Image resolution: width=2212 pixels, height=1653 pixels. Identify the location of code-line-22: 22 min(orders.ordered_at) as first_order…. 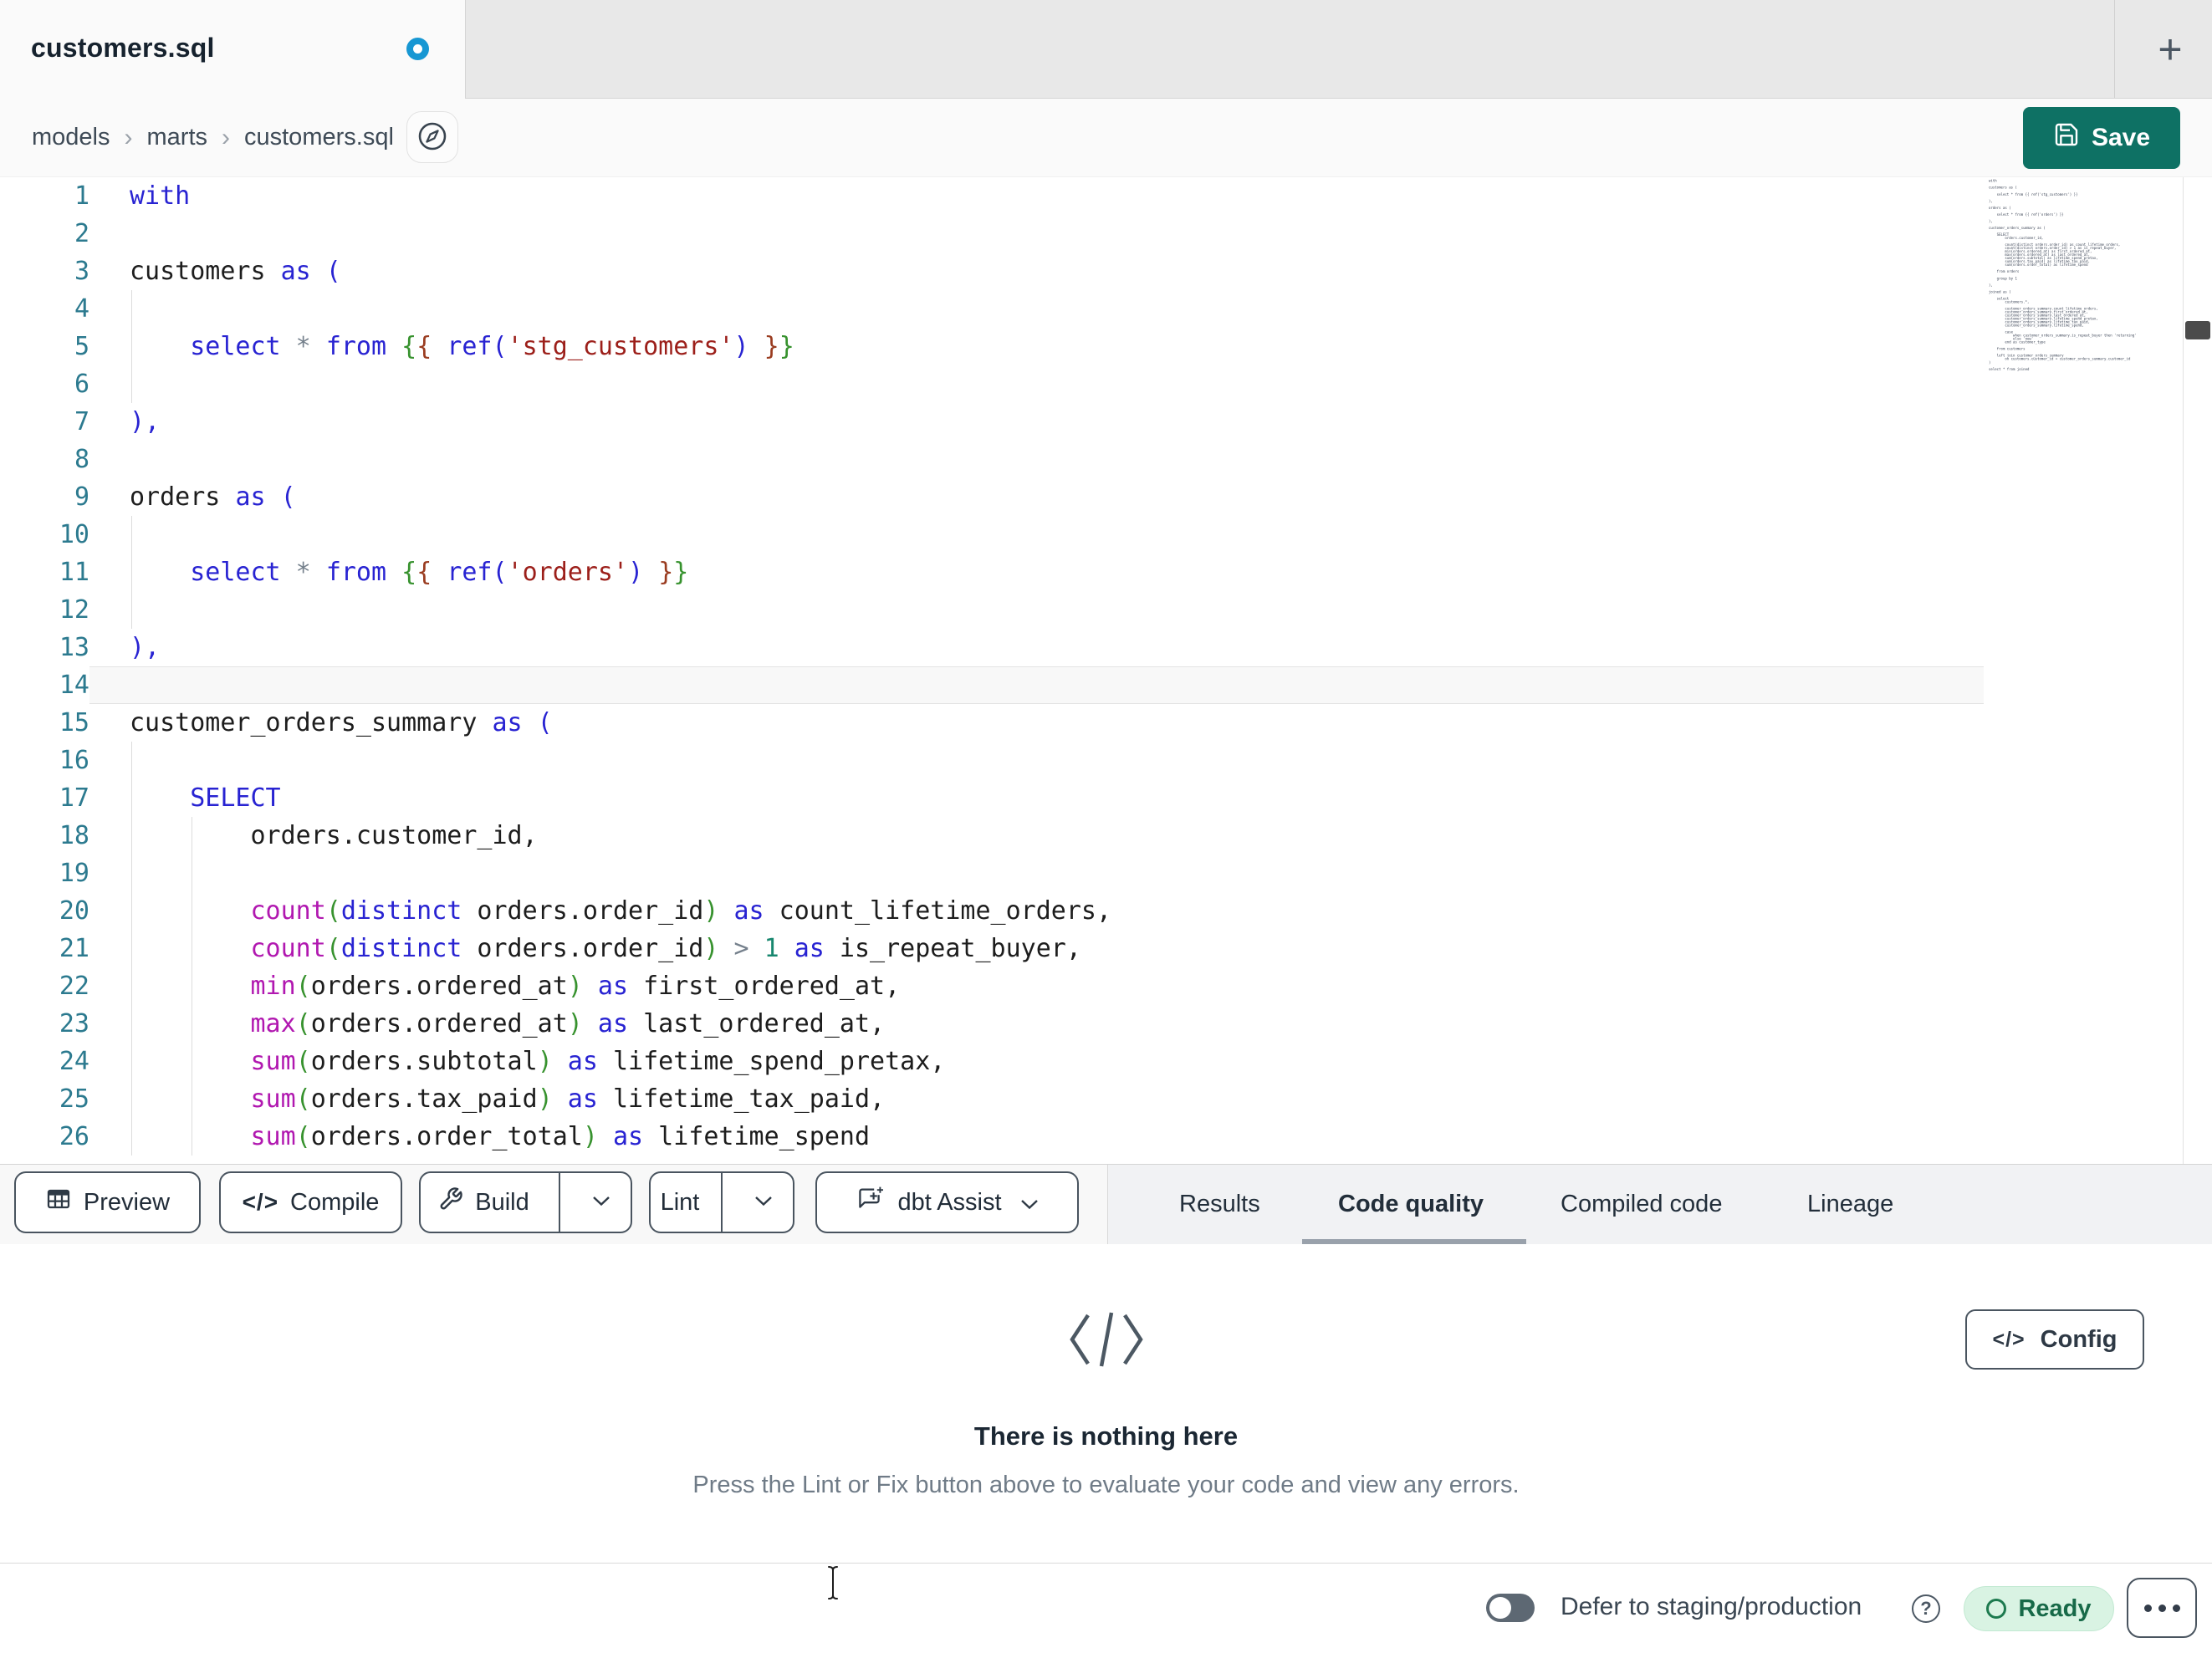
(992, 986).